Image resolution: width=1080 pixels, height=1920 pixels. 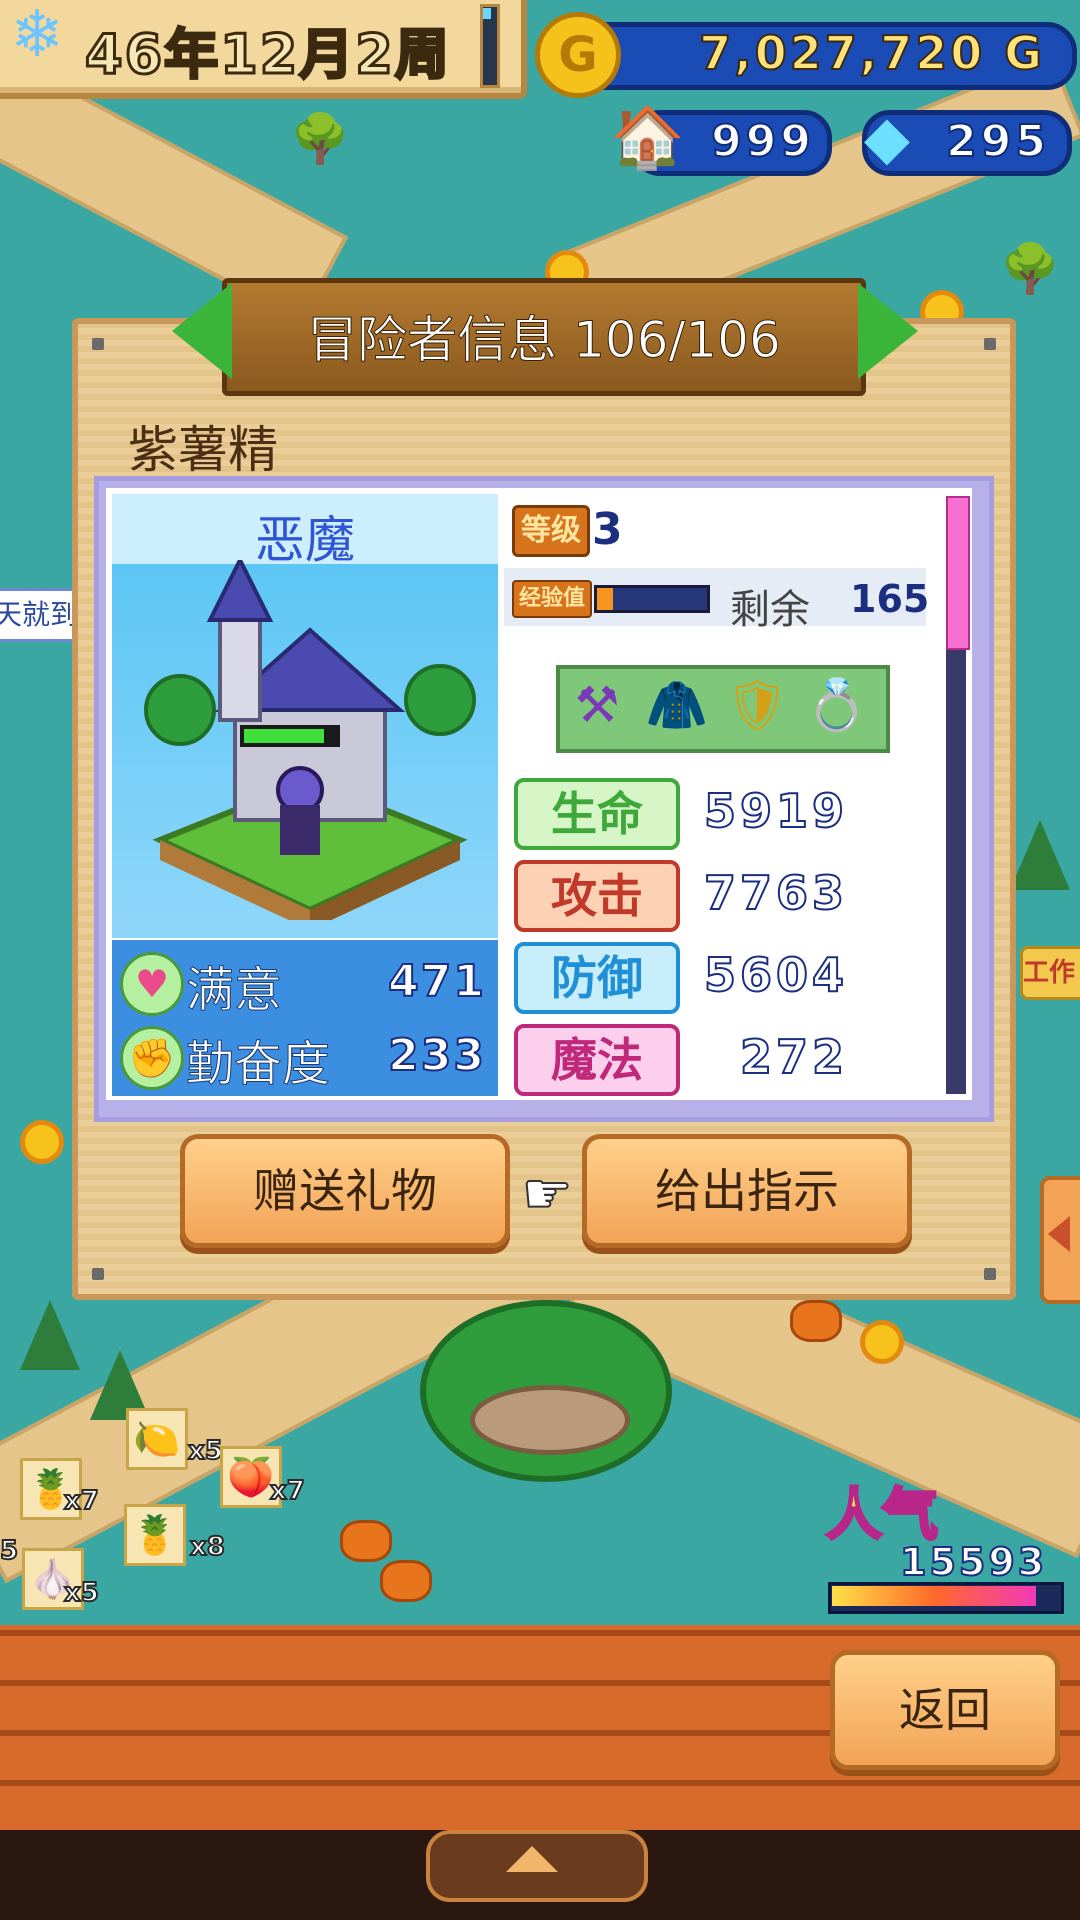 I want to click on church-building-art, so click(x=310, y=740).